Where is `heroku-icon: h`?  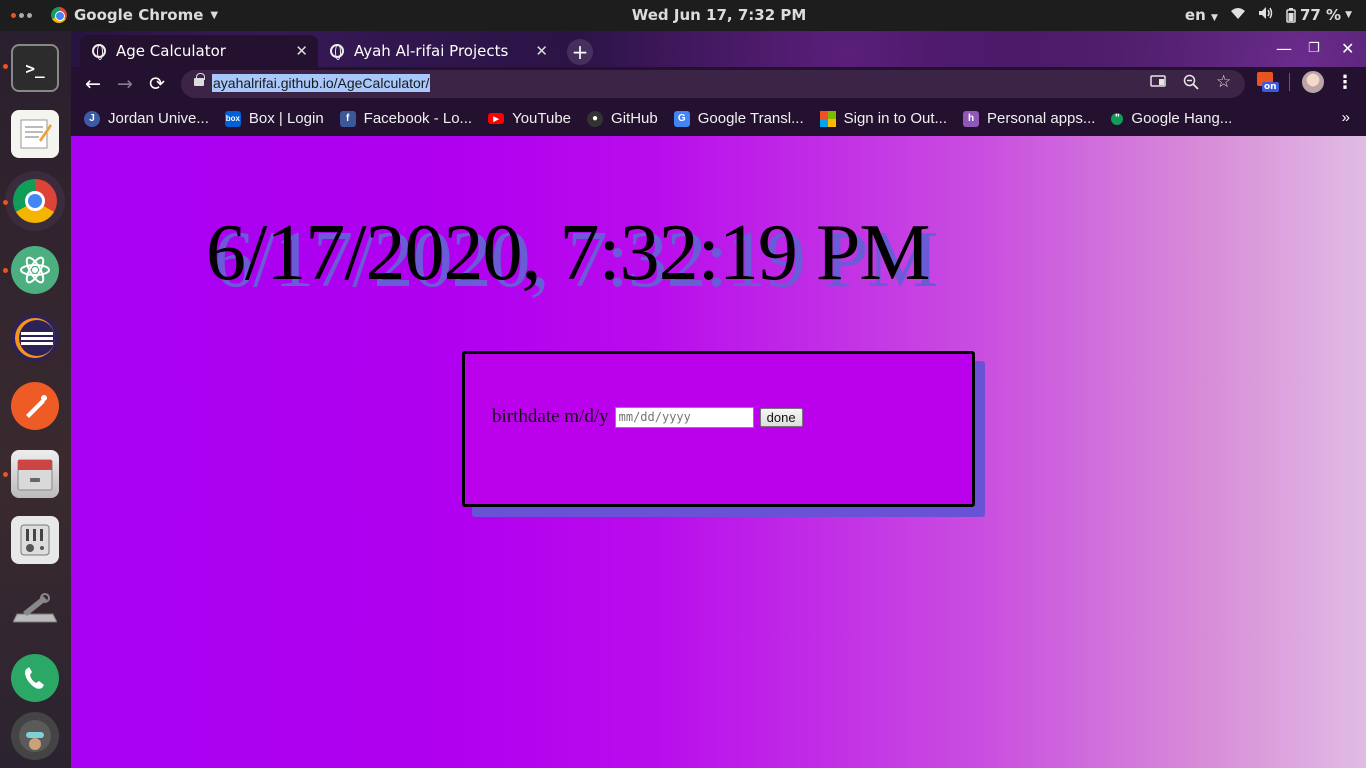
heroku-icon: h is located at coordinates (971, 118).